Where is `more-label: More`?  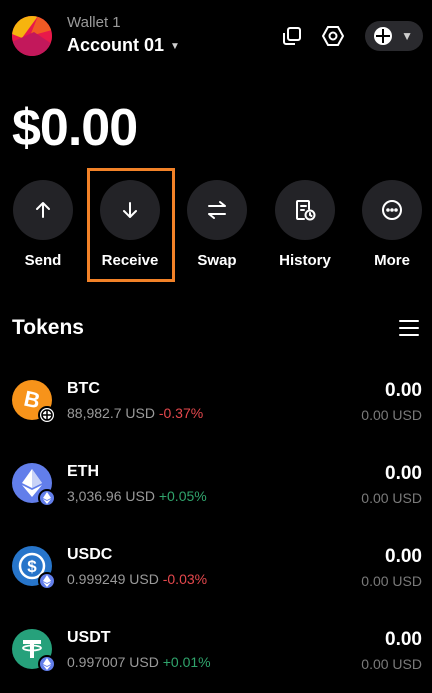
more-label: More is located at coordinates (392, 260).